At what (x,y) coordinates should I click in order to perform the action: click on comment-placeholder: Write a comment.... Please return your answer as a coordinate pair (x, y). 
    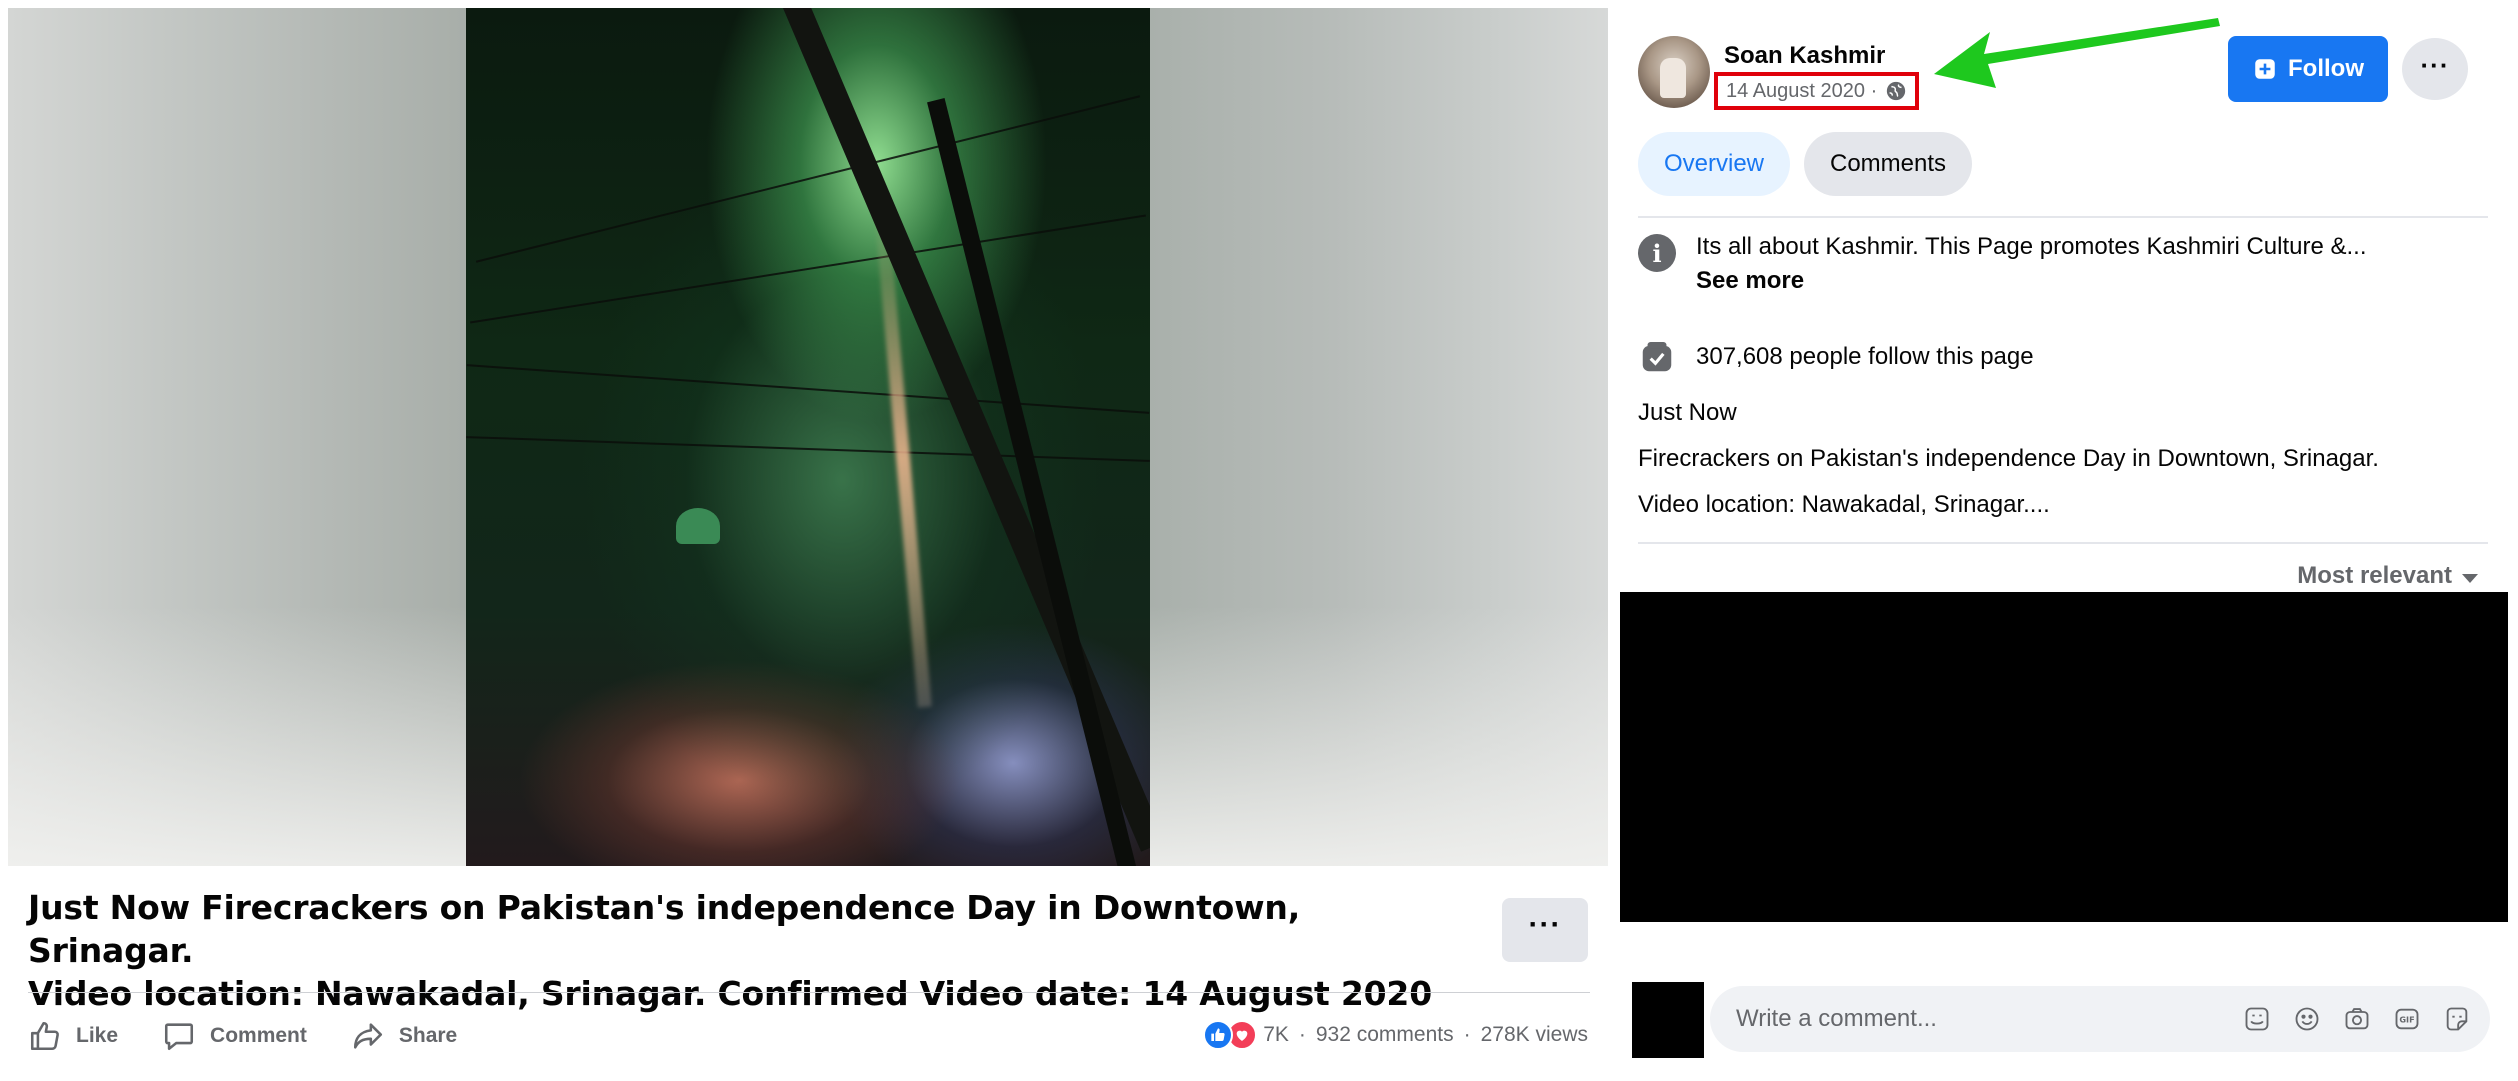
    Looking at the image, I should click on (1836, 1018).